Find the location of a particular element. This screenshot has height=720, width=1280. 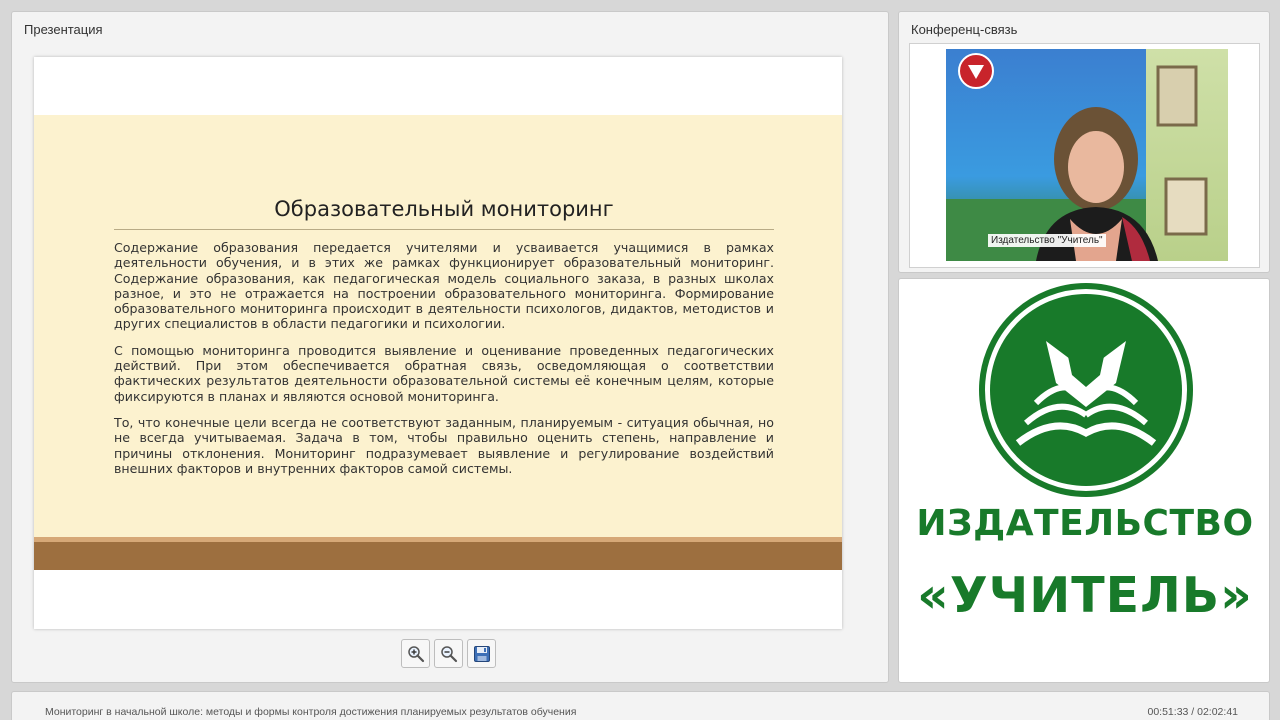

video-frame: Издательство "Учитель" is located at coordinates (1084, 155).